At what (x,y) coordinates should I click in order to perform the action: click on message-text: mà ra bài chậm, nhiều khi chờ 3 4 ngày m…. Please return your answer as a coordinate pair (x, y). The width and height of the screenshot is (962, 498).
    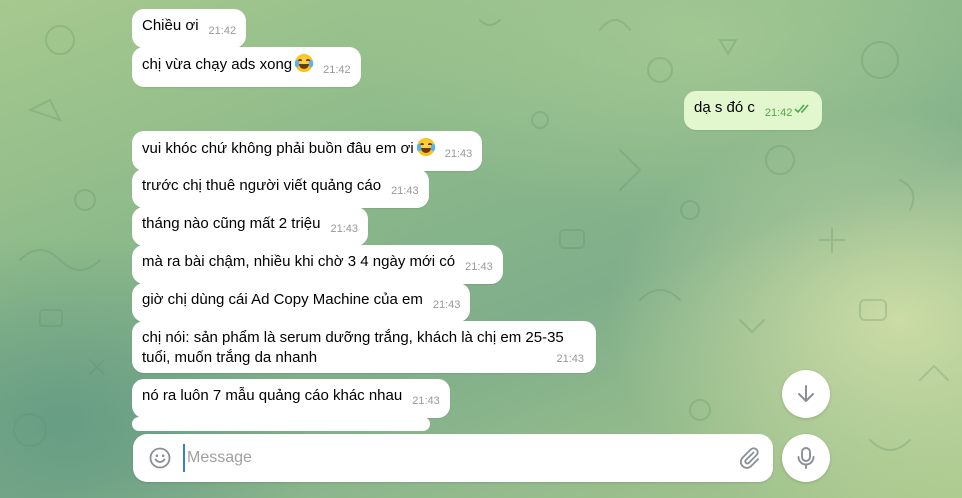
    Looking at the image, I should click on (299, 261).